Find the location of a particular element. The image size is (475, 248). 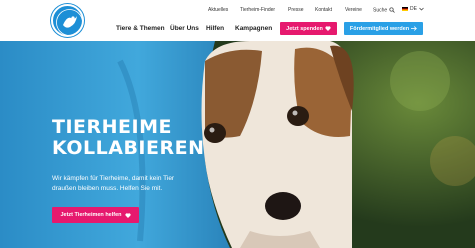

chevron-down-icon is located at coordinates (421, 9).